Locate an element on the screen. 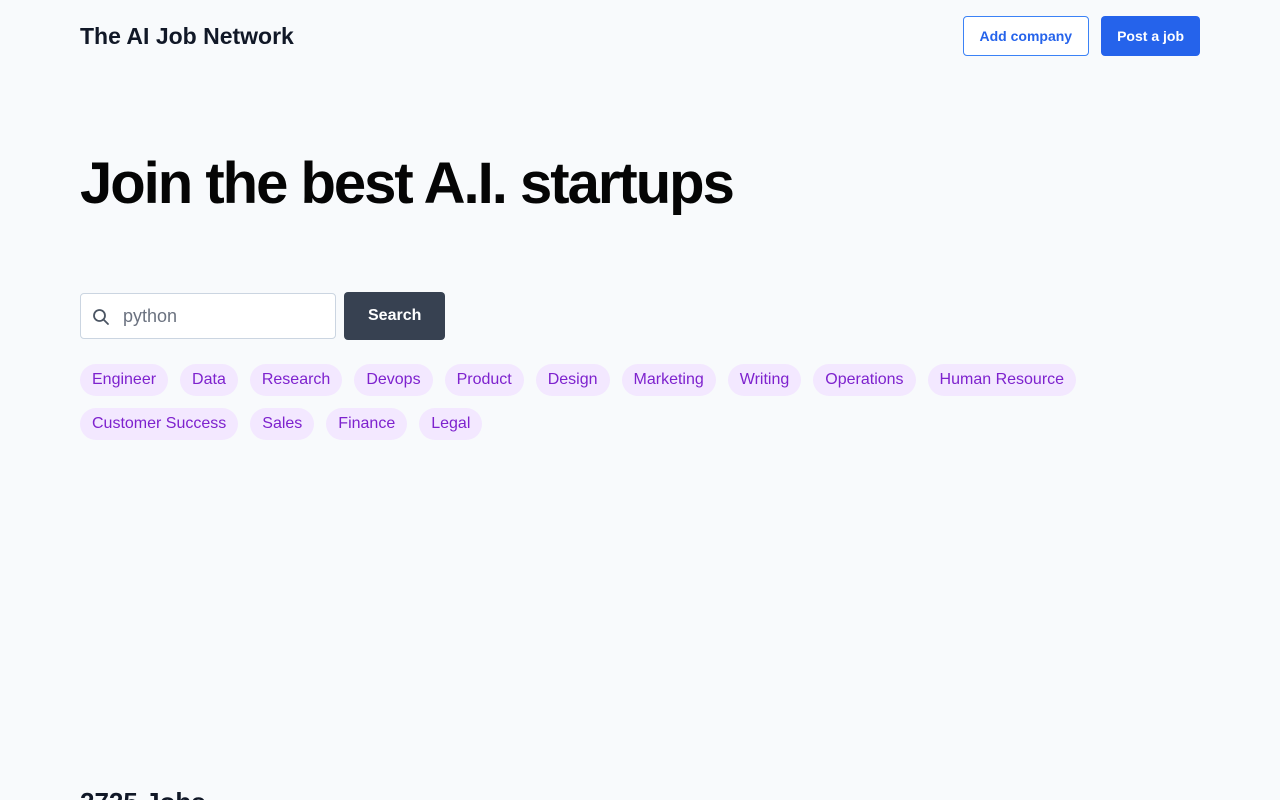 This screenshot has height=800, width=1280. tag-human-resource: Human Resource is located at coordinates (1002, 380).